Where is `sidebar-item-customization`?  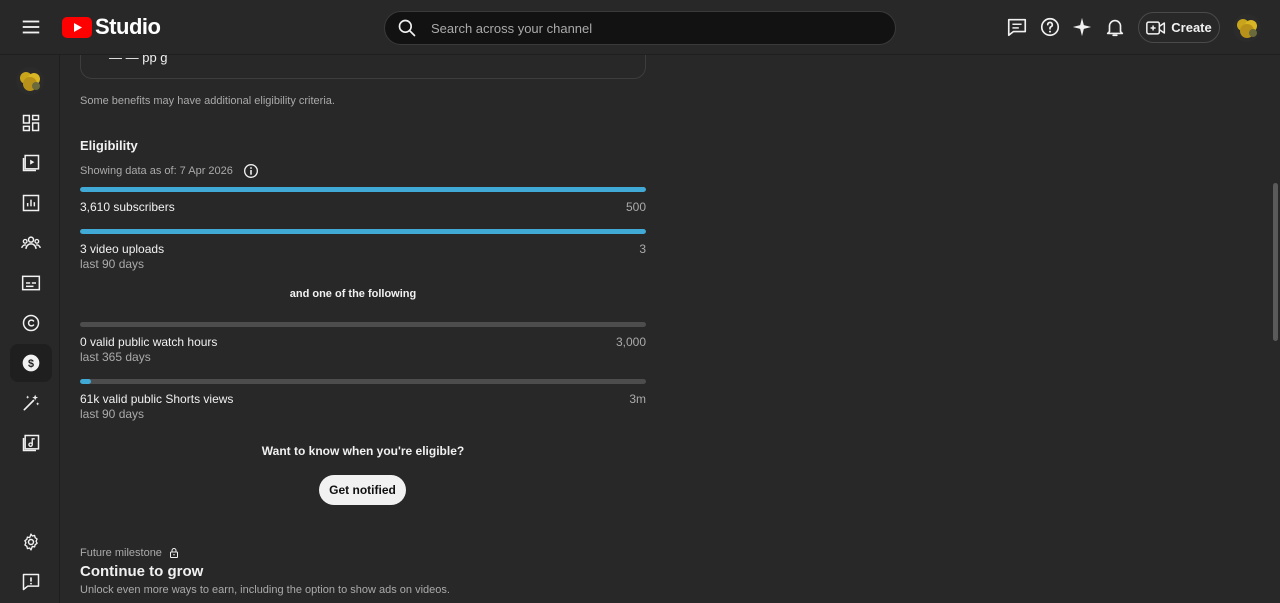 sidebar-item-customization is located at coordinates (31, 403).